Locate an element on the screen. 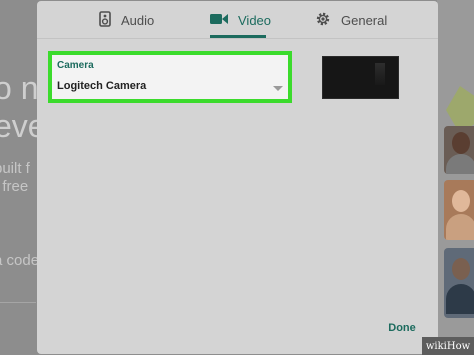  tab-audio-label: Audio is located at coordinates (138, 20).